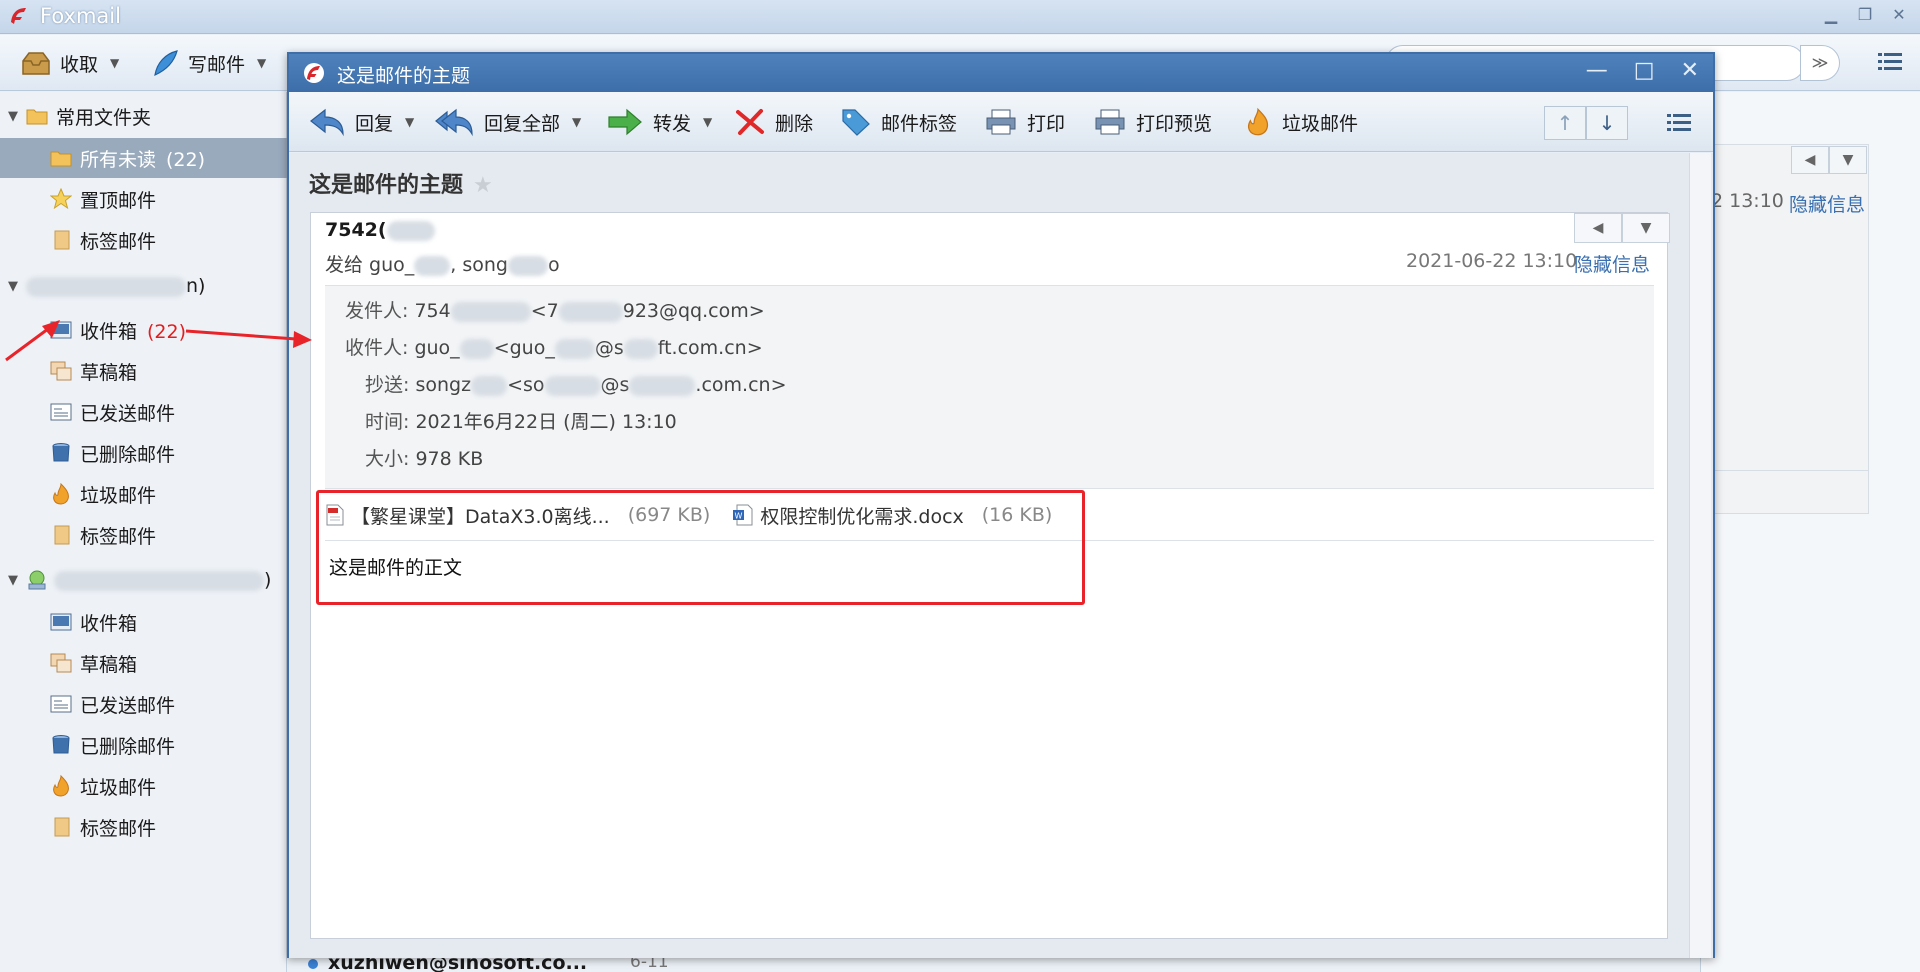  I want to click on annotation-highlight-box, so click(700, 547).